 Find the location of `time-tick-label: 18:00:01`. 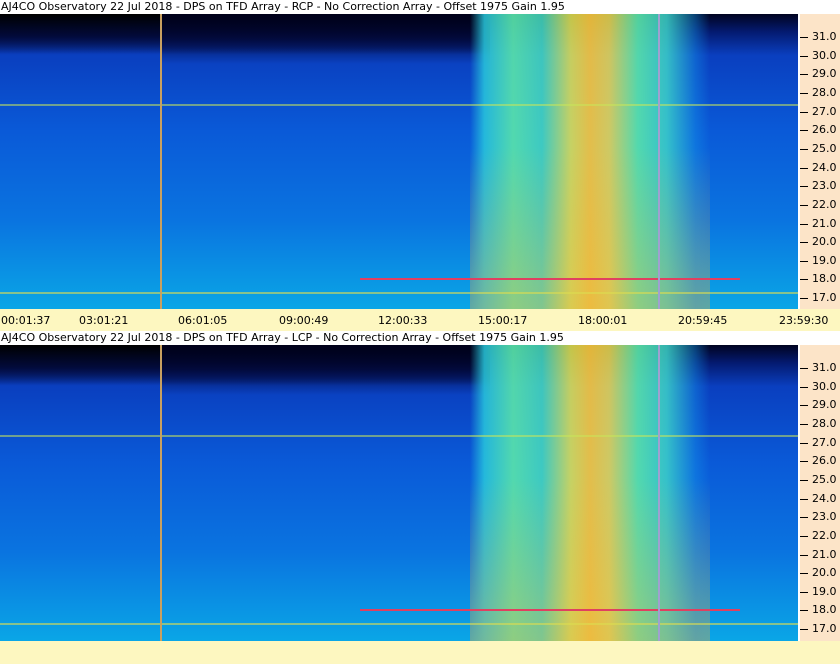

time-tick-label: 18:00:01 is located at coordinates (603, 320).